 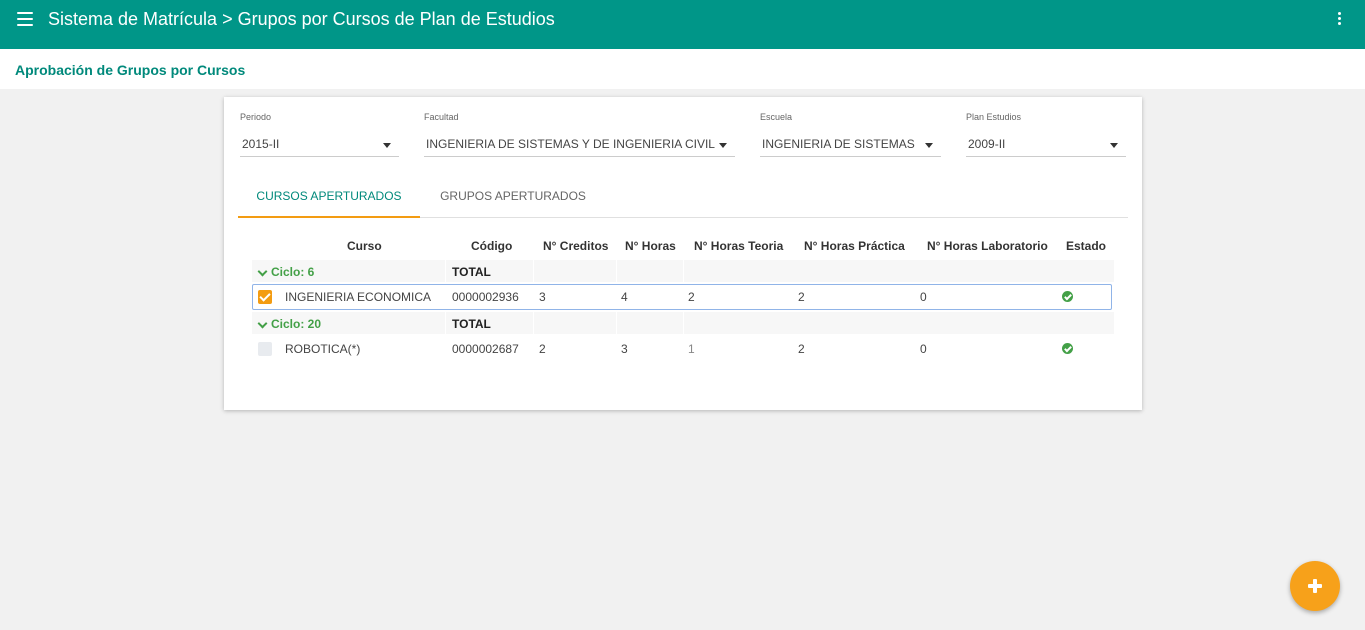 What do you see at coordinates (485, 297) in the screenshot?
I see `cell-codigo: 0000002936` at bounding box center [485, 297].